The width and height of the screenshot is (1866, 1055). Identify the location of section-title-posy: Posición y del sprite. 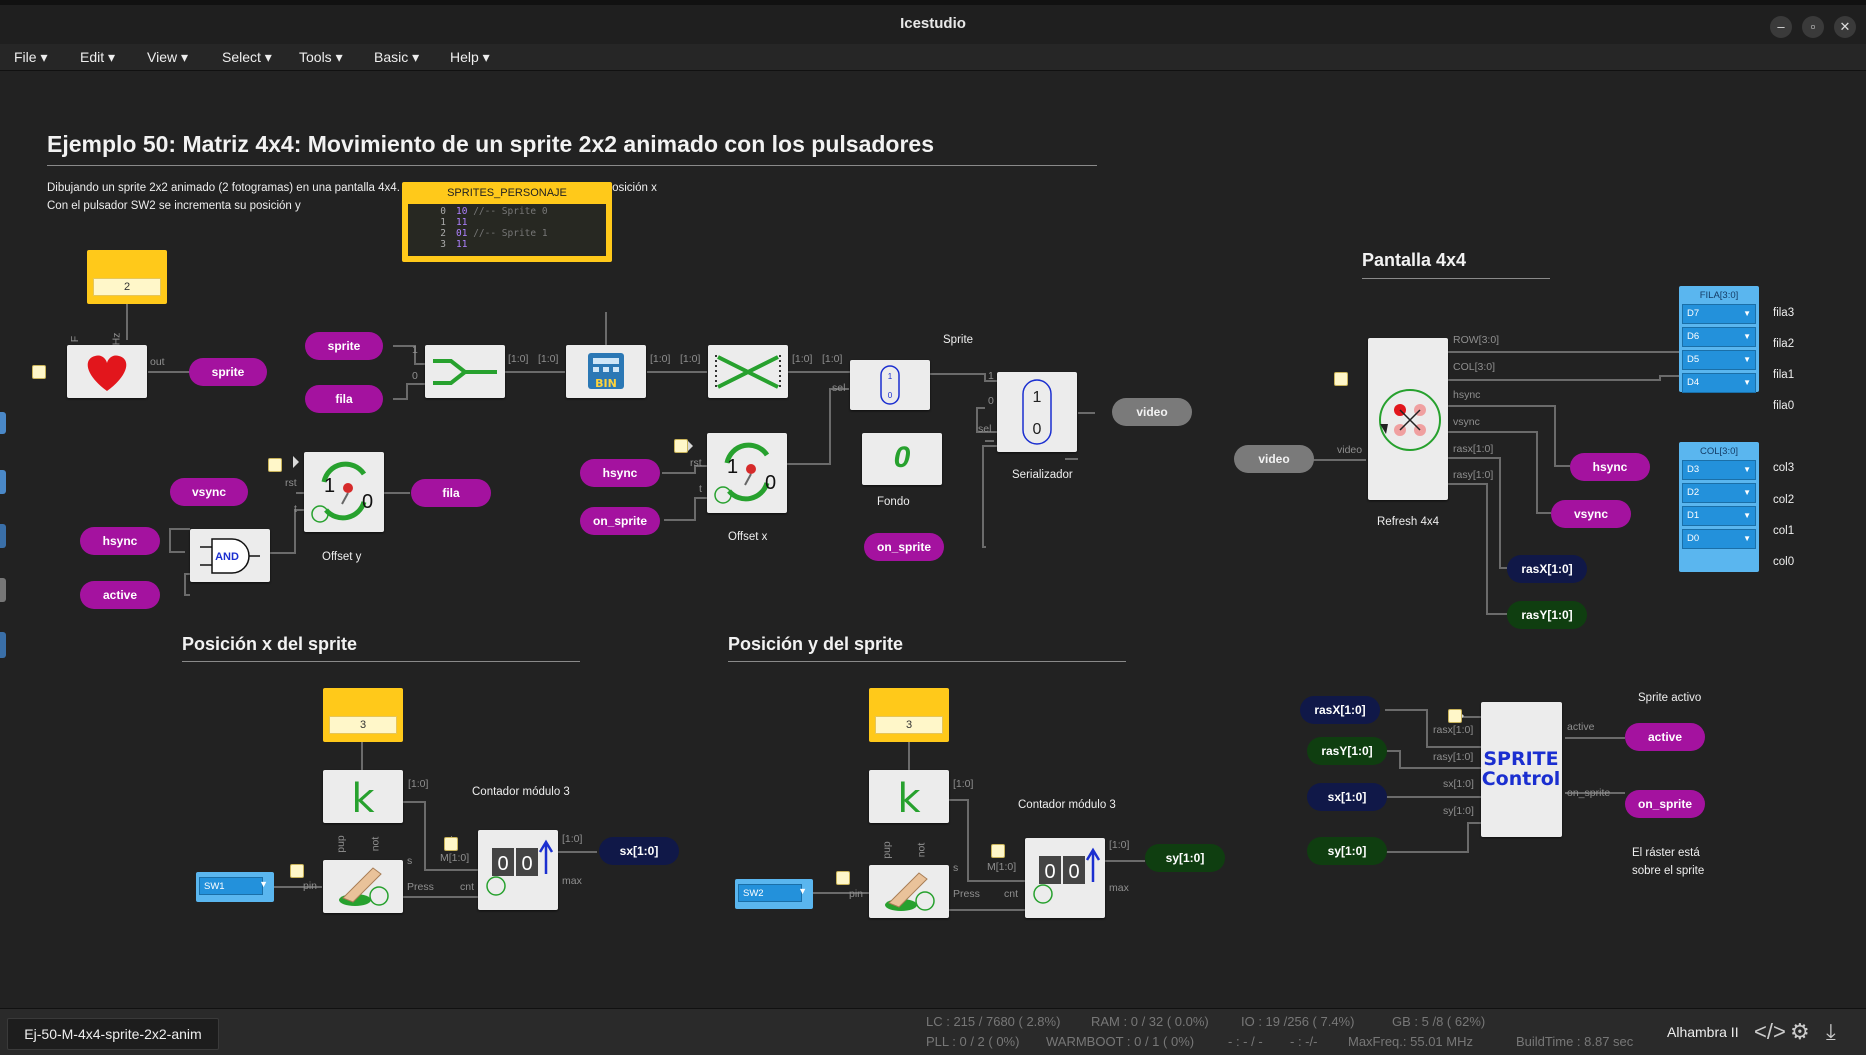
(816, 644).